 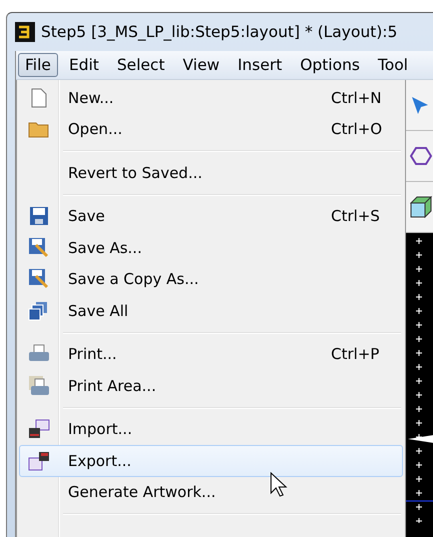 I want to click on menu-entry: New... Ctrl+N, so click(x=211, y=98).